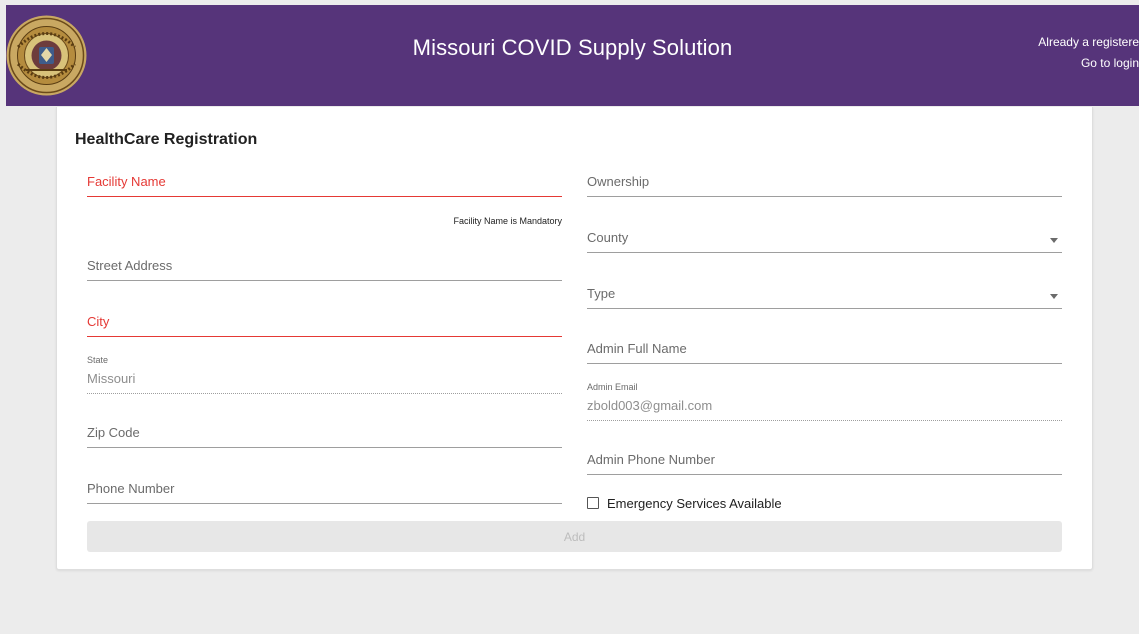 This screenshot has height=634, width=1139. Describe the element at coordinates (324, 196) in the screenshot. I see `facility-name-underline` at that location.